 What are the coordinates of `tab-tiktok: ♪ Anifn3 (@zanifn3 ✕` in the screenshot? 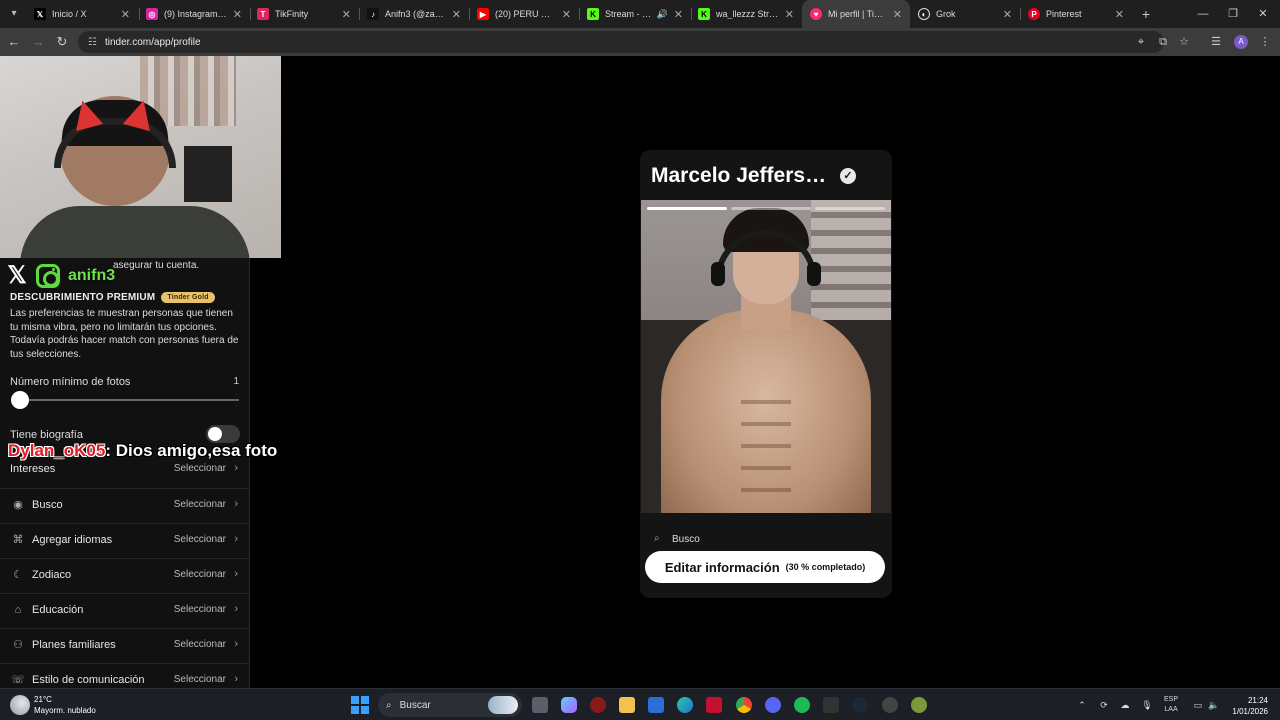 It's located at (414, 14).